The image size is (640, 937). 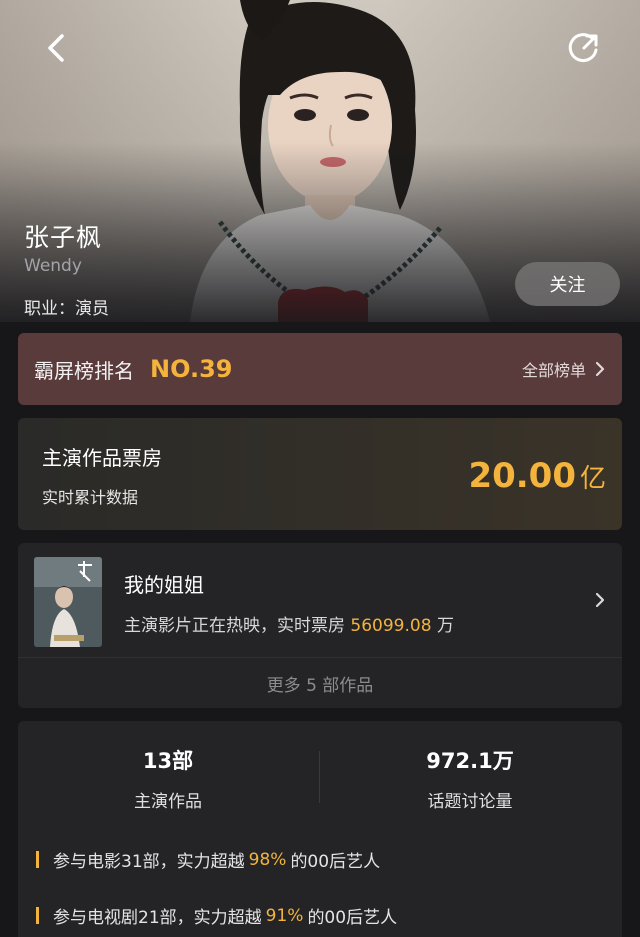 I want to click on discussion-label: 话题讨论量, so click(x=470, y=802).